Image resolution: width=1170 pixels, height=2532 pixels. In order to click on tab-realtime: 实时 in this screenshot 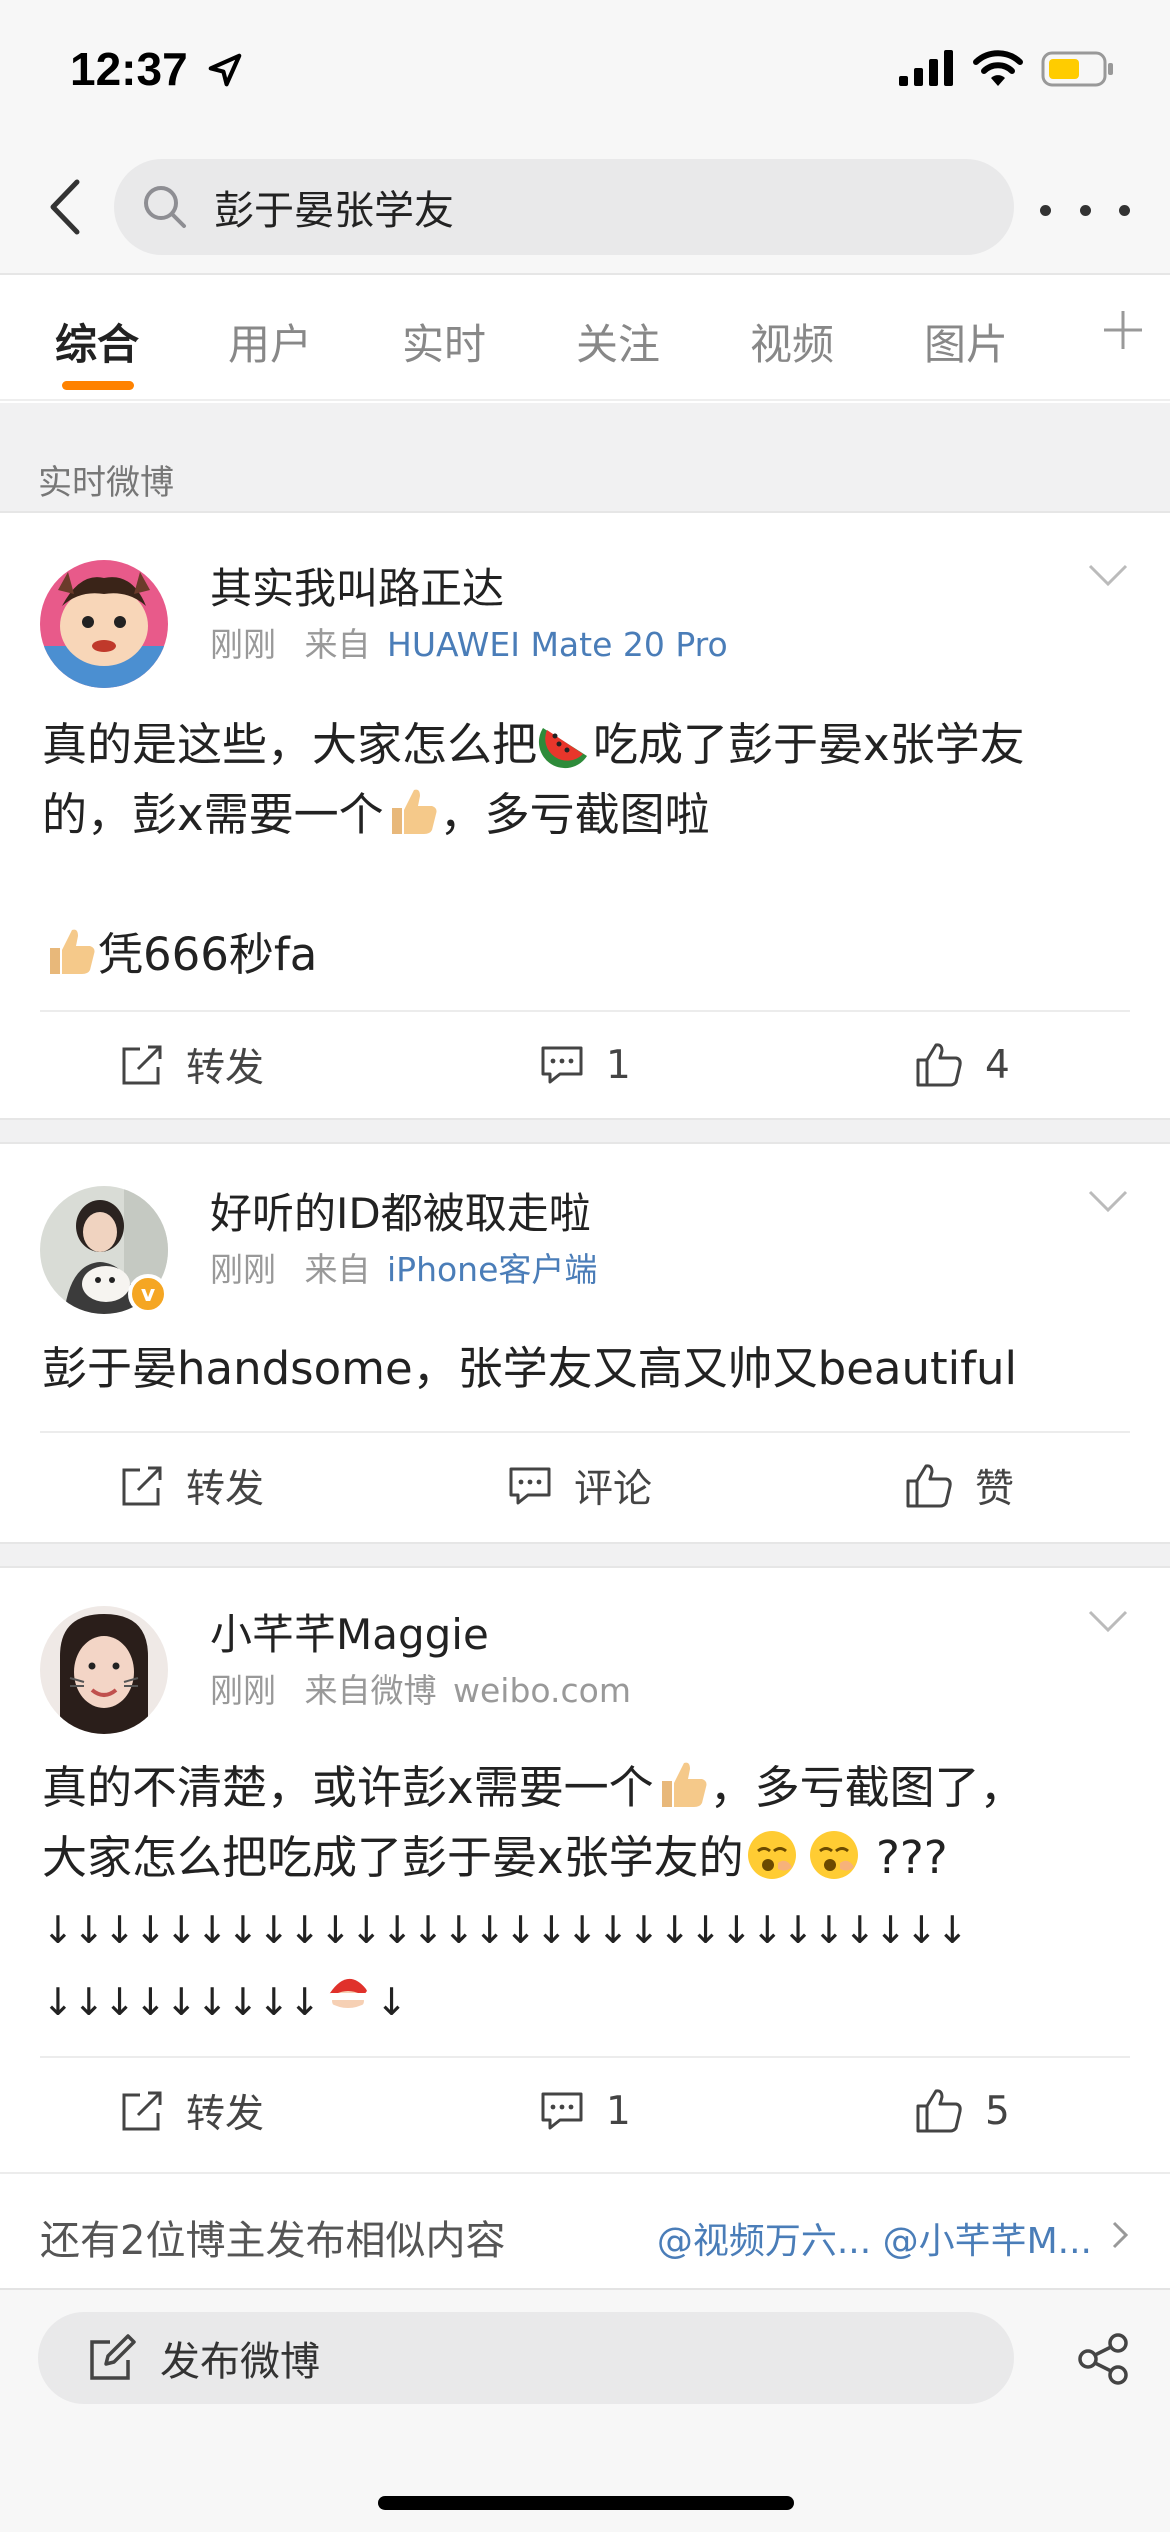, I will do `click(444, 341)`.